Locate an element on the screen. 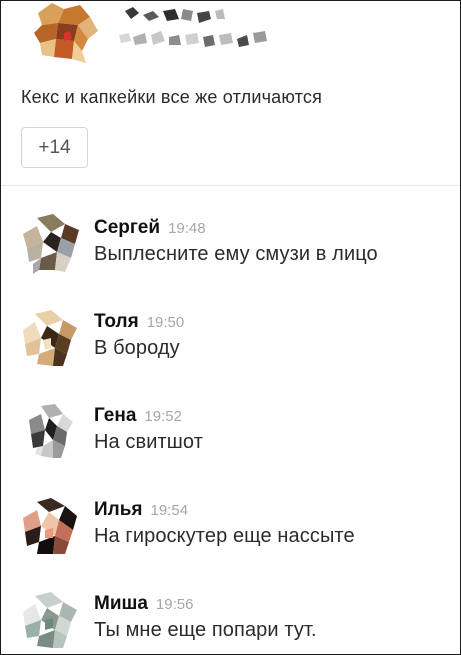 The image size is (461, 655). show-more-comments-button: +14 is located at coordinates (54, 147).